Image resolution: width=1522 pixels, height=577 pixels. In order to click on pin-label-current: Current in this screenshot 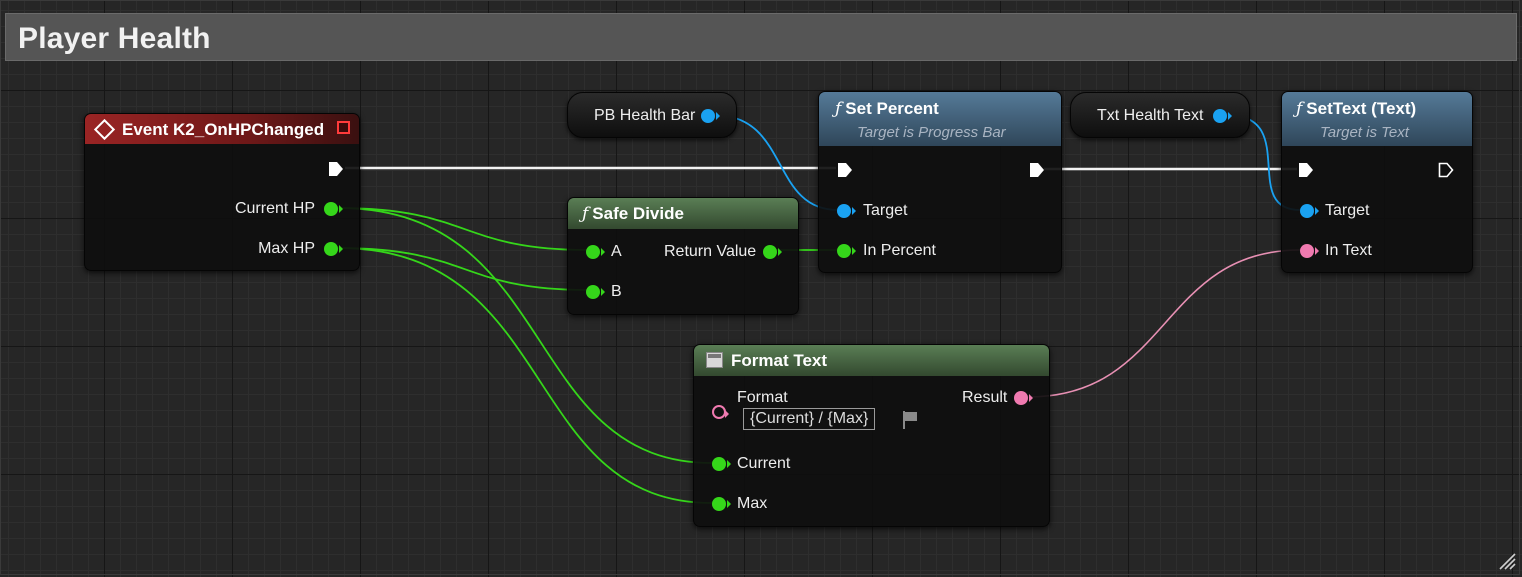, I will do `click(764, 463)`.